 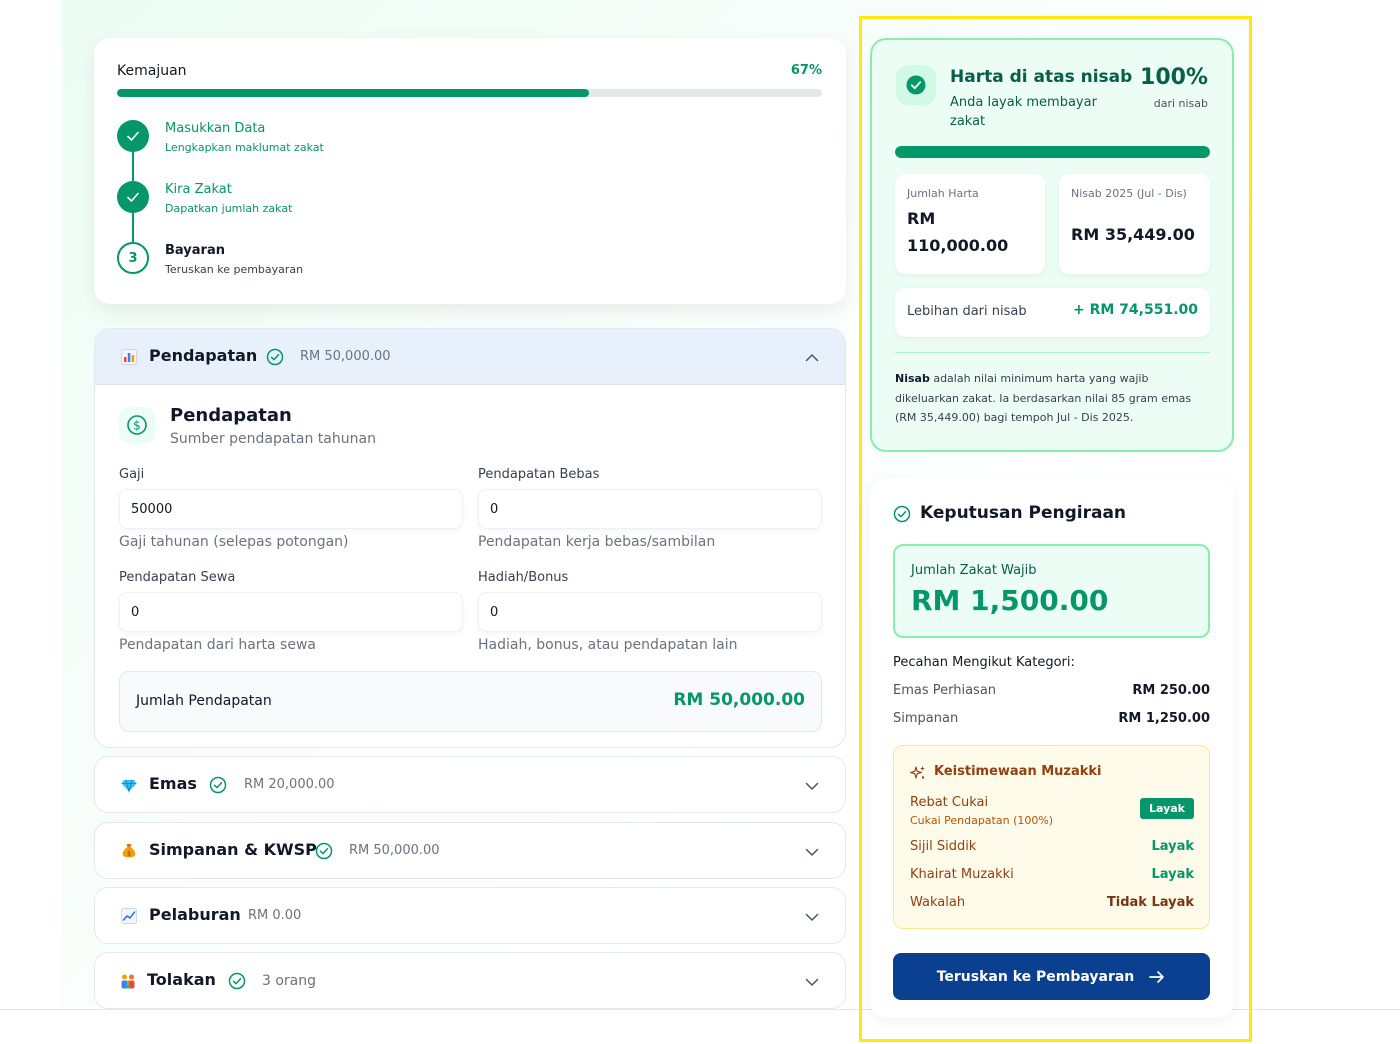 What do you see at coordinates (173, 783) in the screenshot?
I see `section-name: Emas` at bounding box center [173, 783].